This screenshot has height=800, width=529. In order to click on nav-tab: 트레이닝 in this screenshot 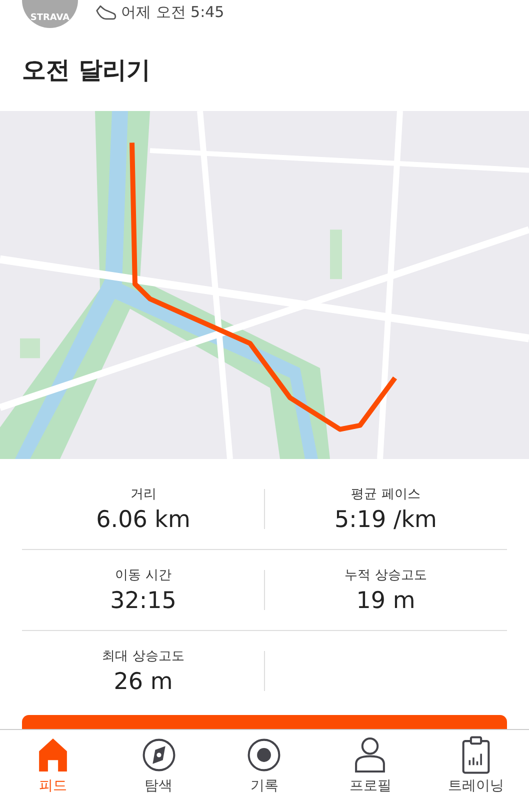, I will do `click(476, 765)`.